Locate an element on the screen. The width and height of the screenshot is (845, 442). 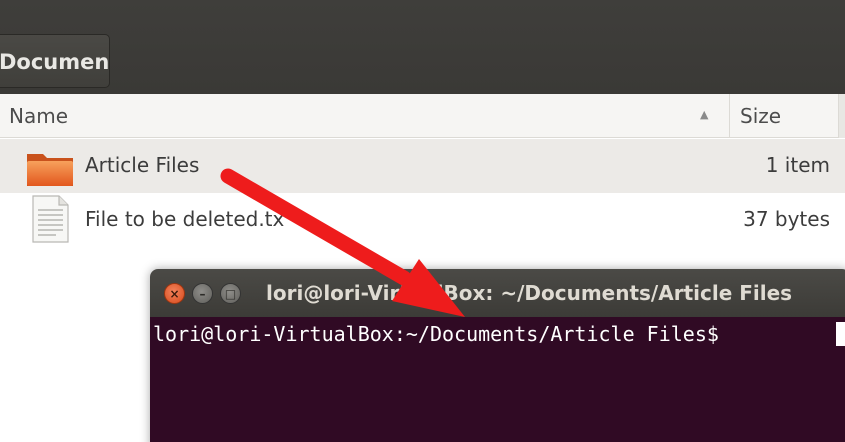
file-name: Article Files is located at coordinates (142, 165).